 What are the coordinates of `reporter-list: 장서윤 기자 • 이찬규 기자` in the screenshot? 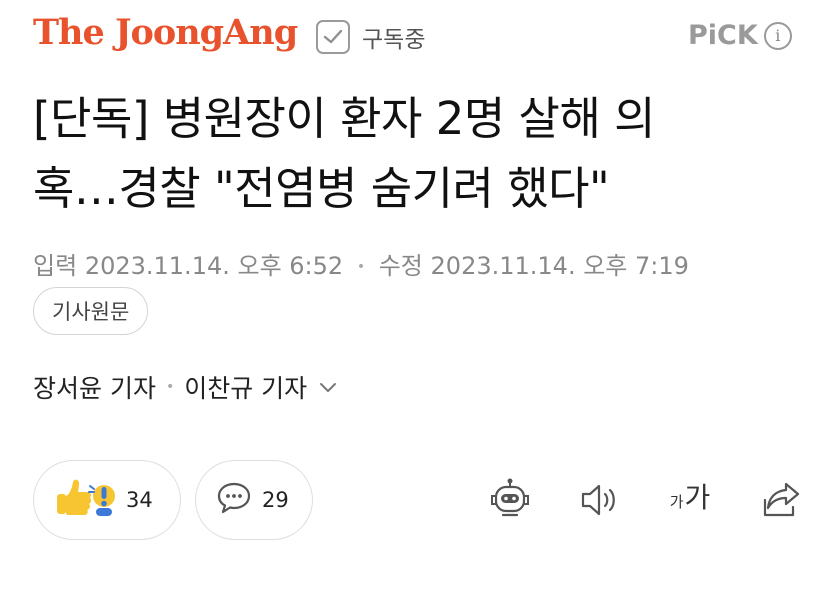 It's located at (185, 387).